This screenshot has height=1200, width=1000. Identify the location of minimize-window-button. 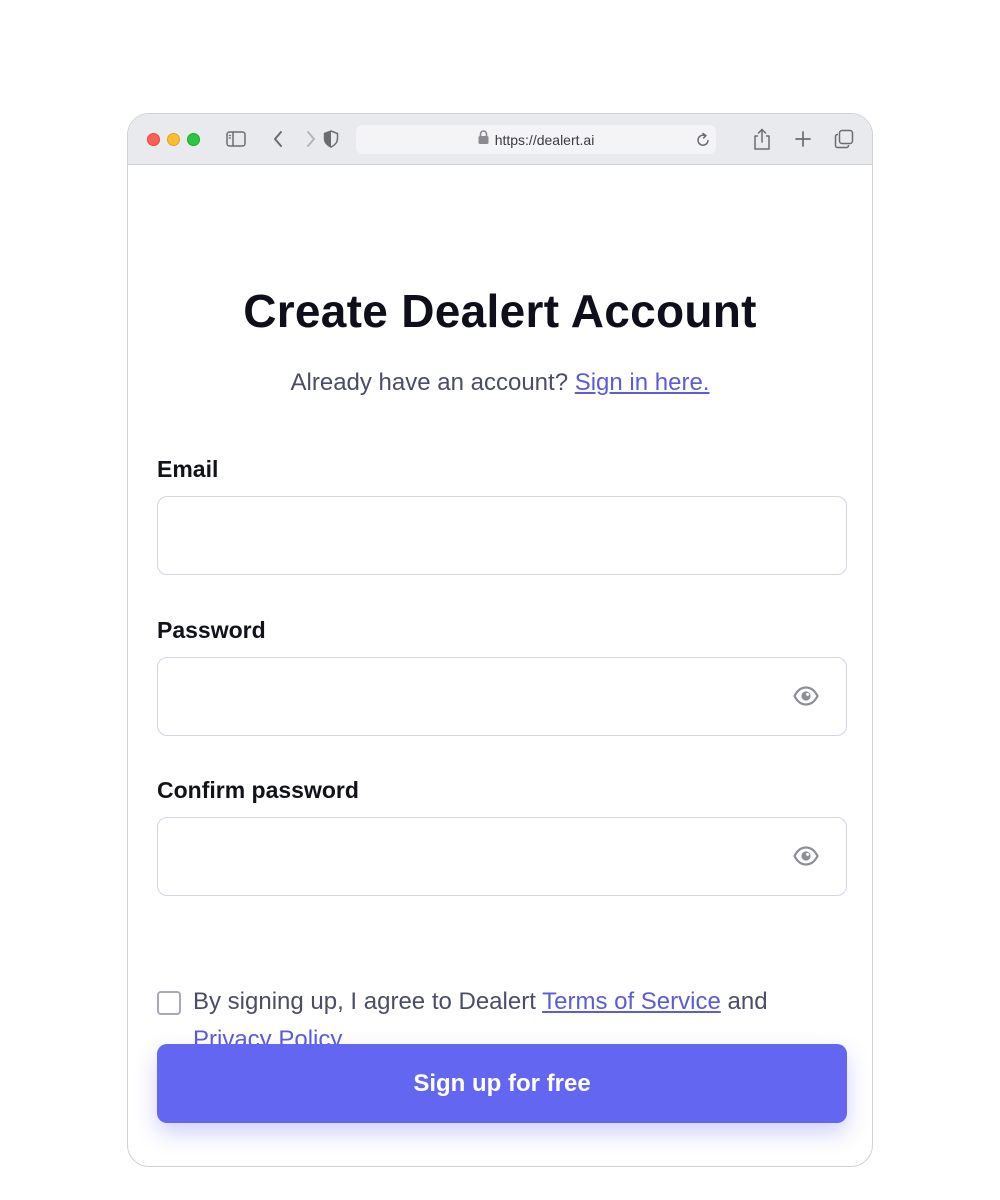
(173, 139).